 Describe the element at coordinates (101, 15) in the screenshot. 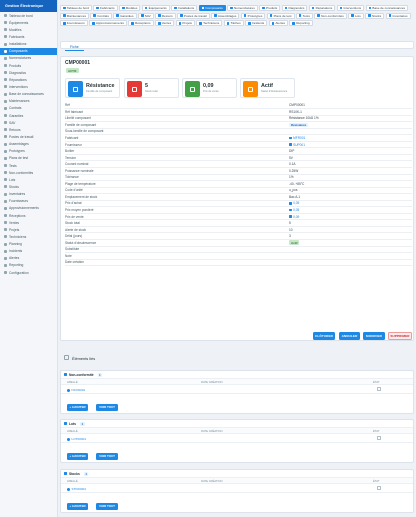

I see `topnav-contrats: Contrats` at that location.